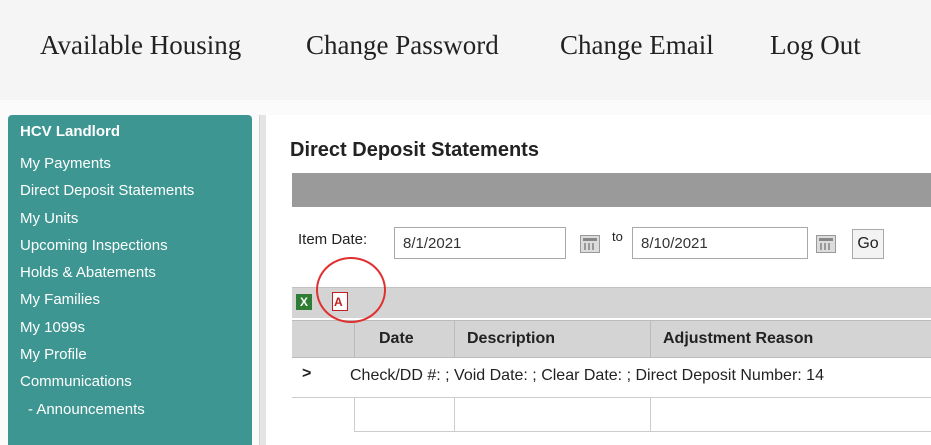 This screenshot has height=445, width=931. Describe the element at coordinates (404, 415) in the screenshot. I see `detail-cell-date` at that location.